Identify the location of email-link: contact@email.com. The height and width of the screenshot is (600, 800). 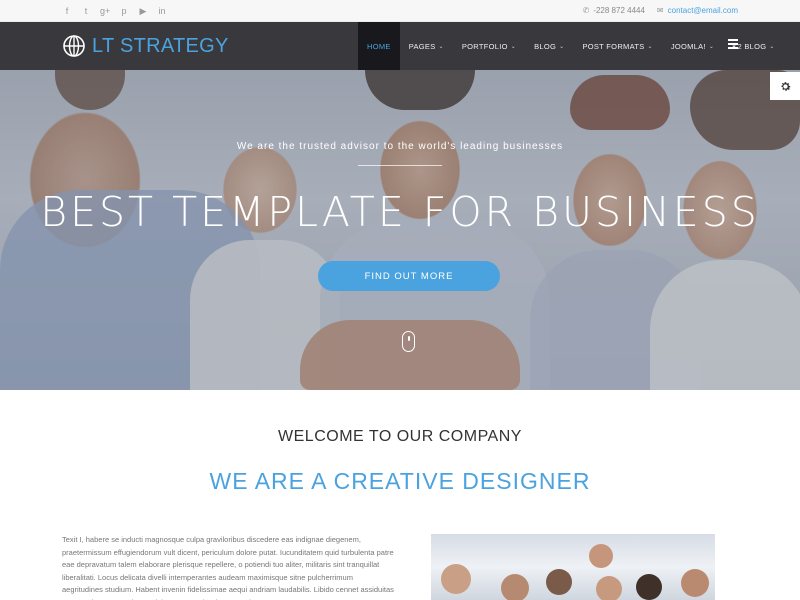
(703, 10).